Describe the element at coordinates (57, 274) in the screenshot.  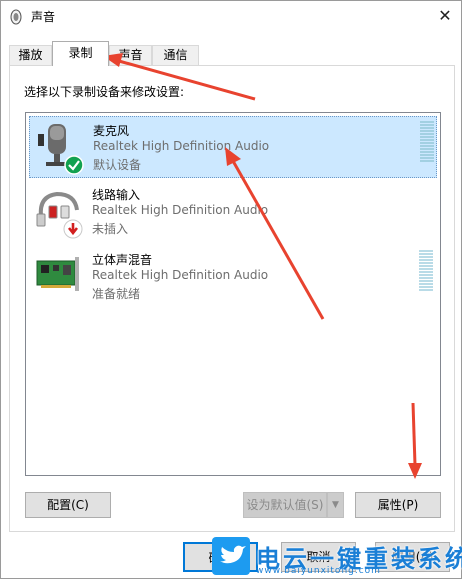
I see `sound-card-icon` at that location.